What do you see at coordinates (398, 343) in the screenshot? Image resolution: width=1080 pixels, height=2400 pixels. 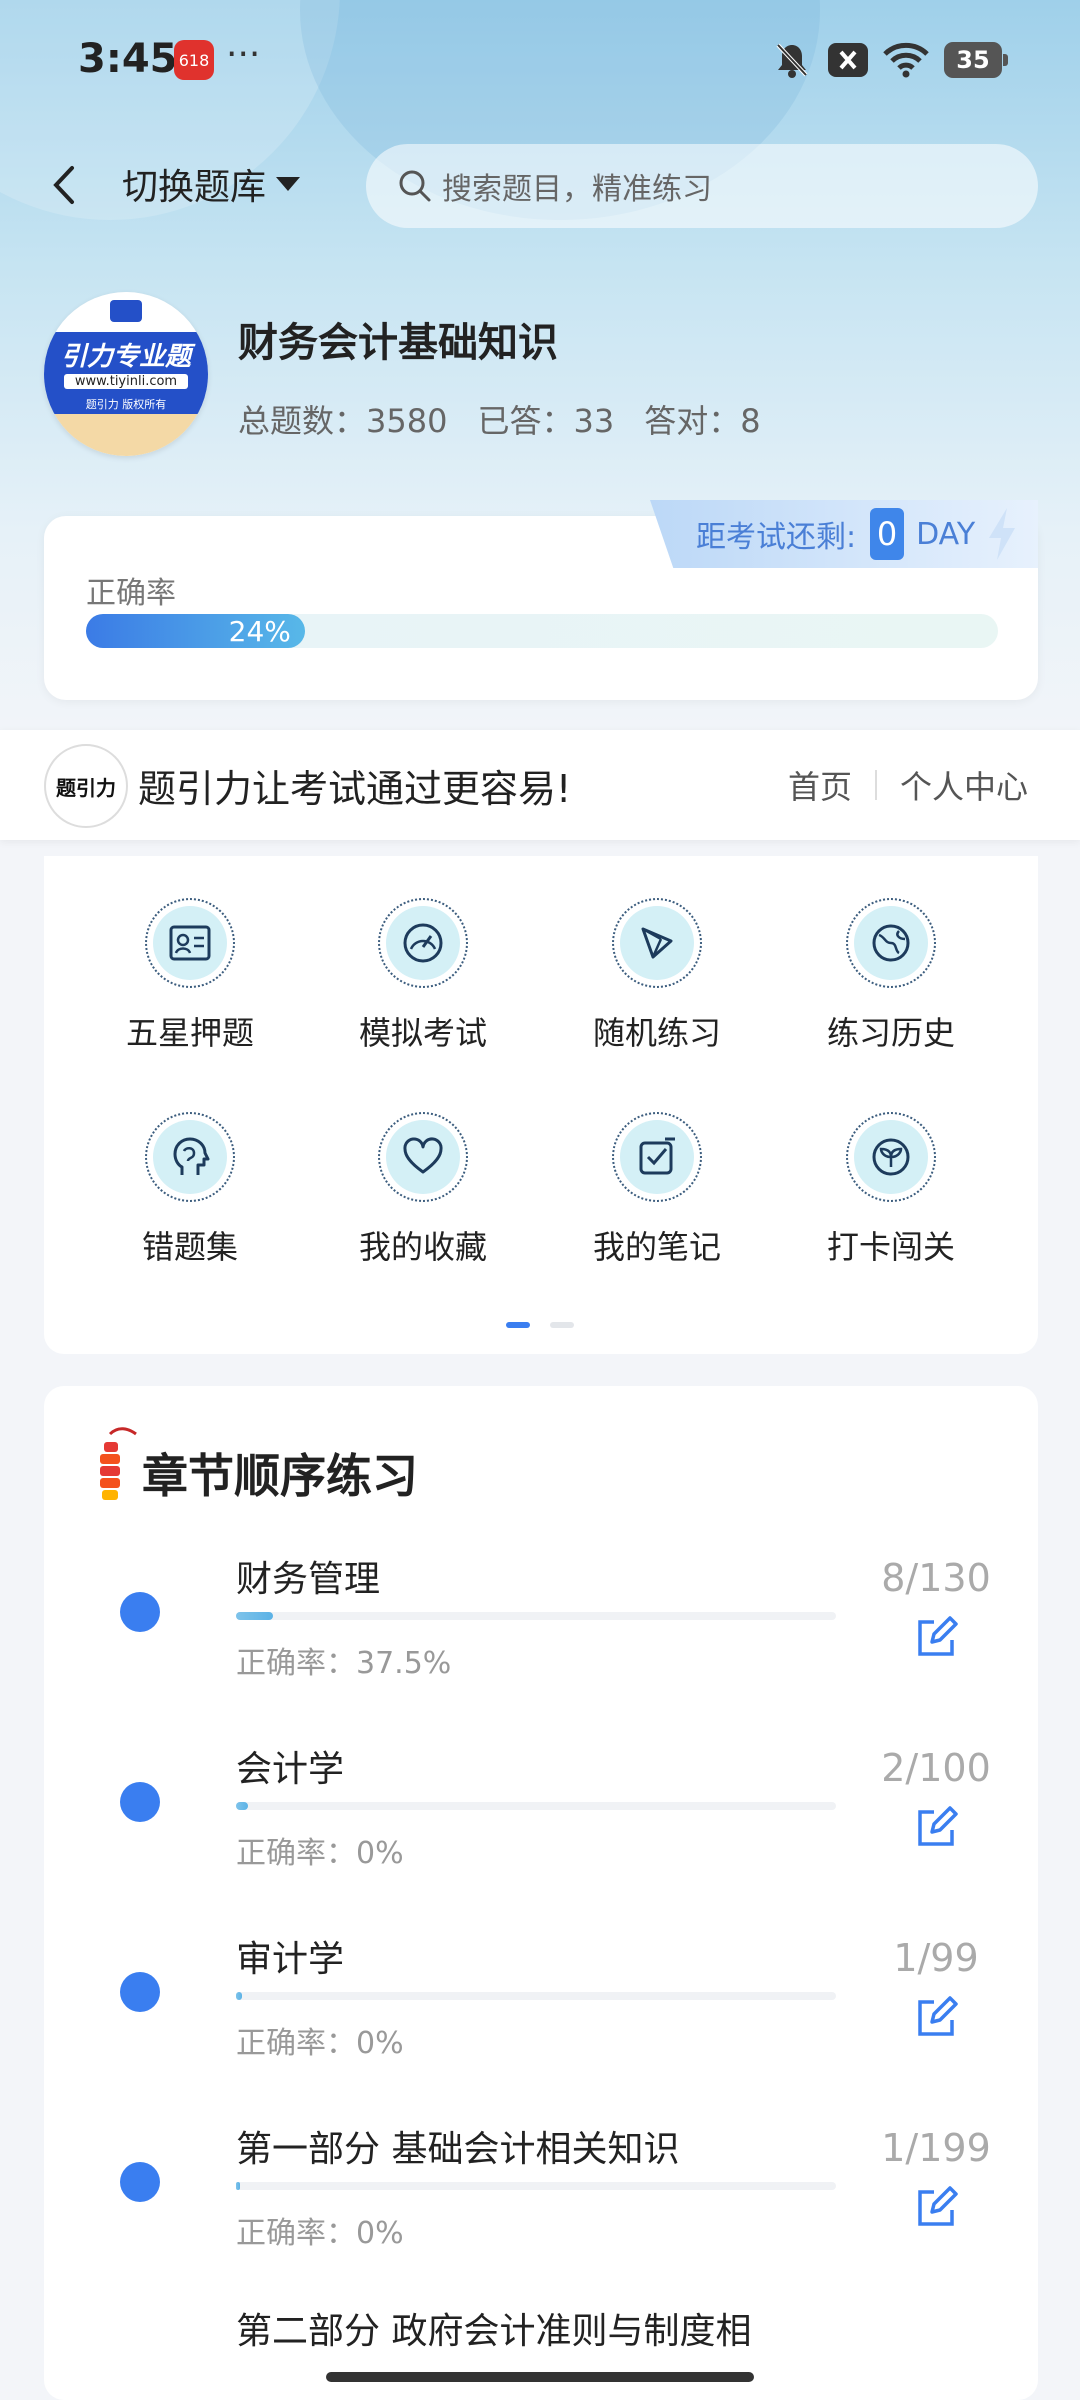 I see `course-title: 财务会计基础知识` at bounding box center [398, 343].